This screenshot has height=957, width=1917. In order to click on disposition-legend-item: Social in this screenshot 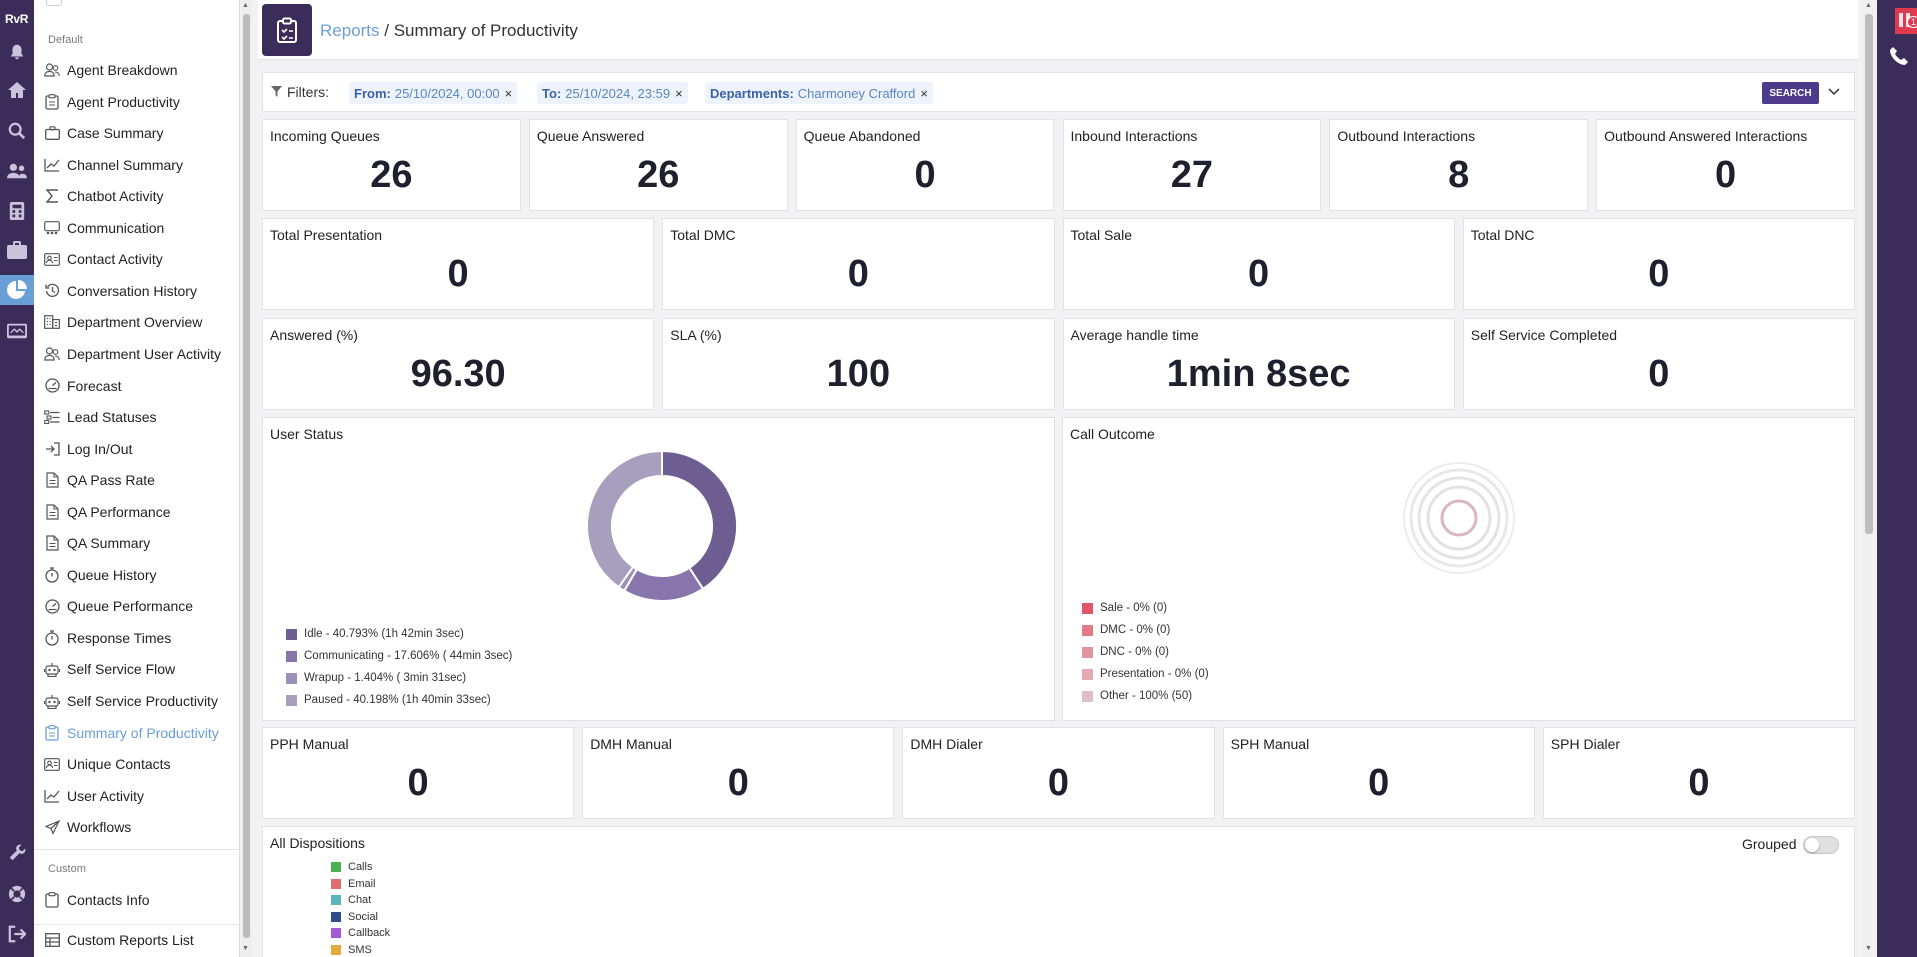, I will do `click(354, 917)`.